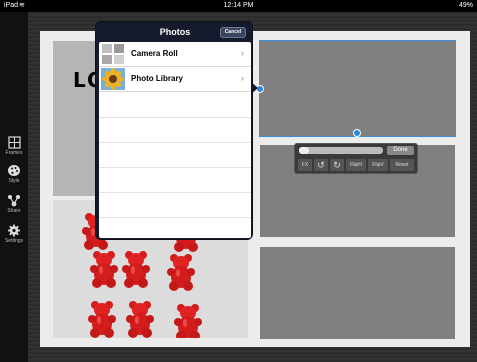 The image size is (477, 362). I want to click on photo-cell-bottom-right, so click(357, 293).